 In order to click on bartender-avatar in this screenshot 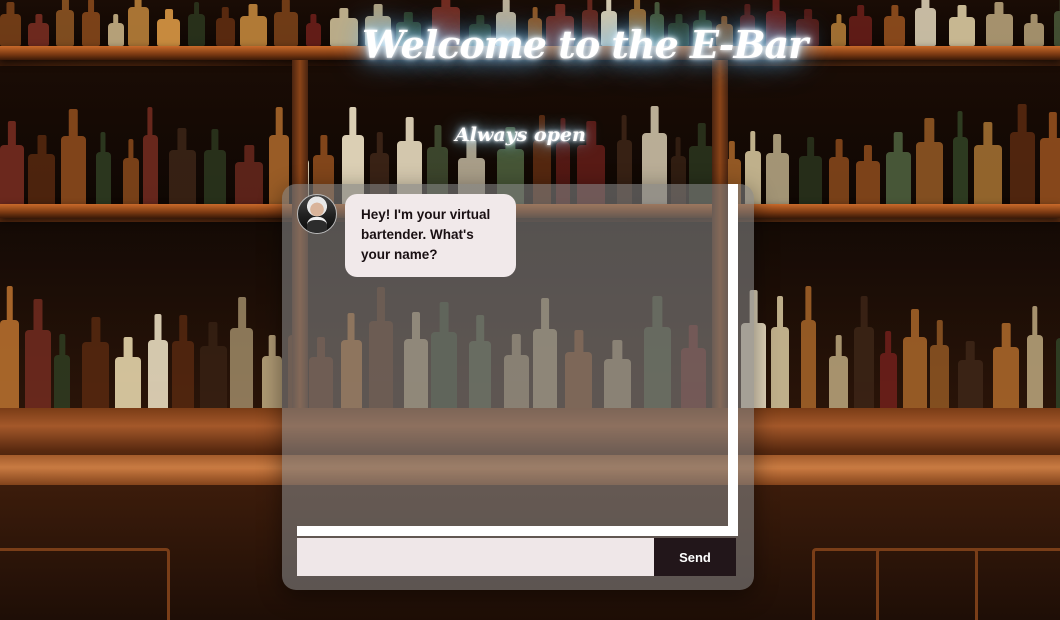, I will do `click(317, 214)`.